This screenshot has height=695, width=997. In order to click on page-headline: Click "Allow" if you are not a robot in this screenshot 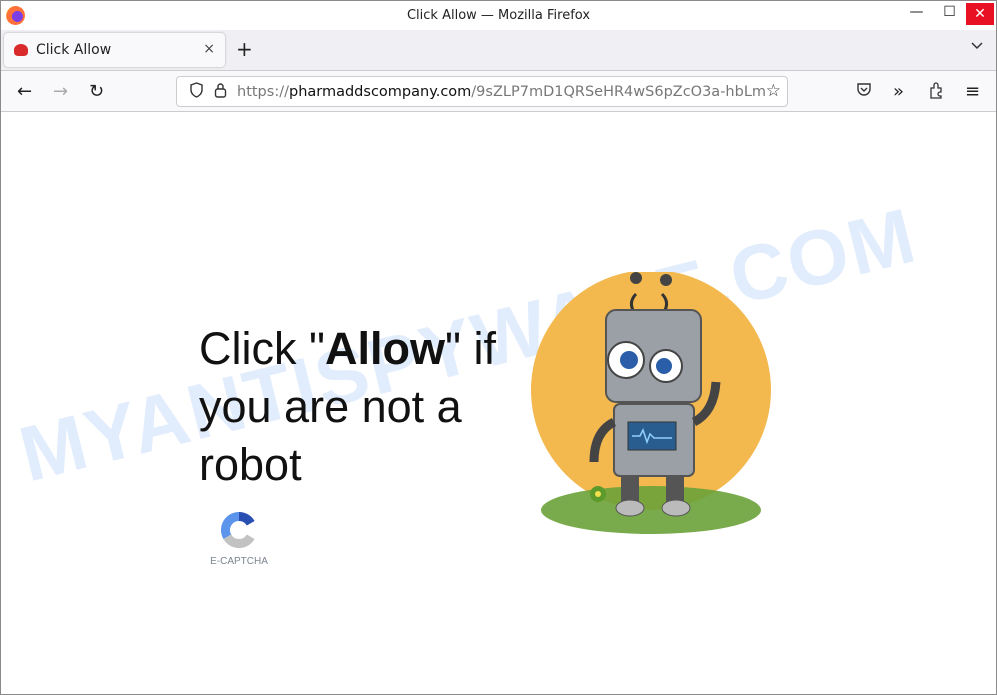, I will do `click(347, 406)`.